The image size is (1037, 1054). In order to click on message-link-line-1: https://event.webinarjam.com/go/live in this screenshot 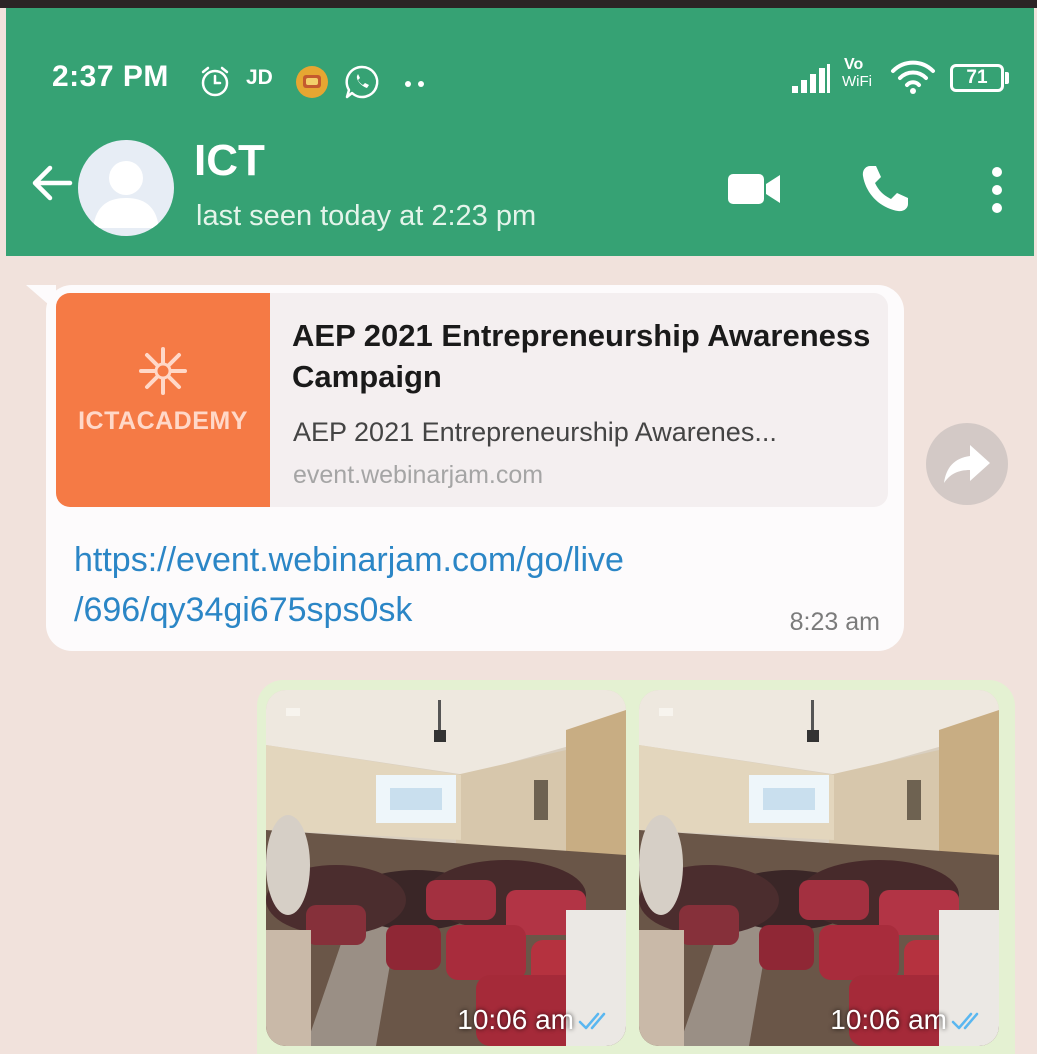, I will do `click(454, 560)`.